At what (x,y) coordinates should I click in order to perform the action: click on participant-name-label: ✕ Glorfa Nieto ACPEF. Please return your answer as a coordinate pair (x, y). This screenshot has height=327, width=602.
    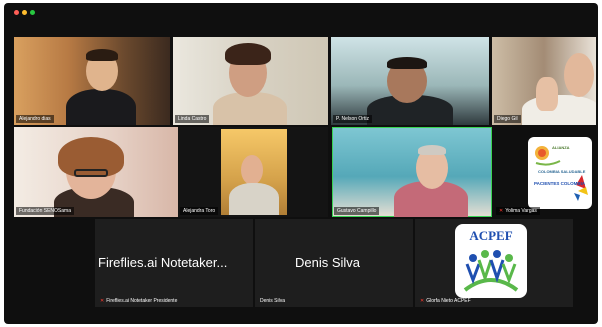
    Looking at the image, I should click on (445, 301).